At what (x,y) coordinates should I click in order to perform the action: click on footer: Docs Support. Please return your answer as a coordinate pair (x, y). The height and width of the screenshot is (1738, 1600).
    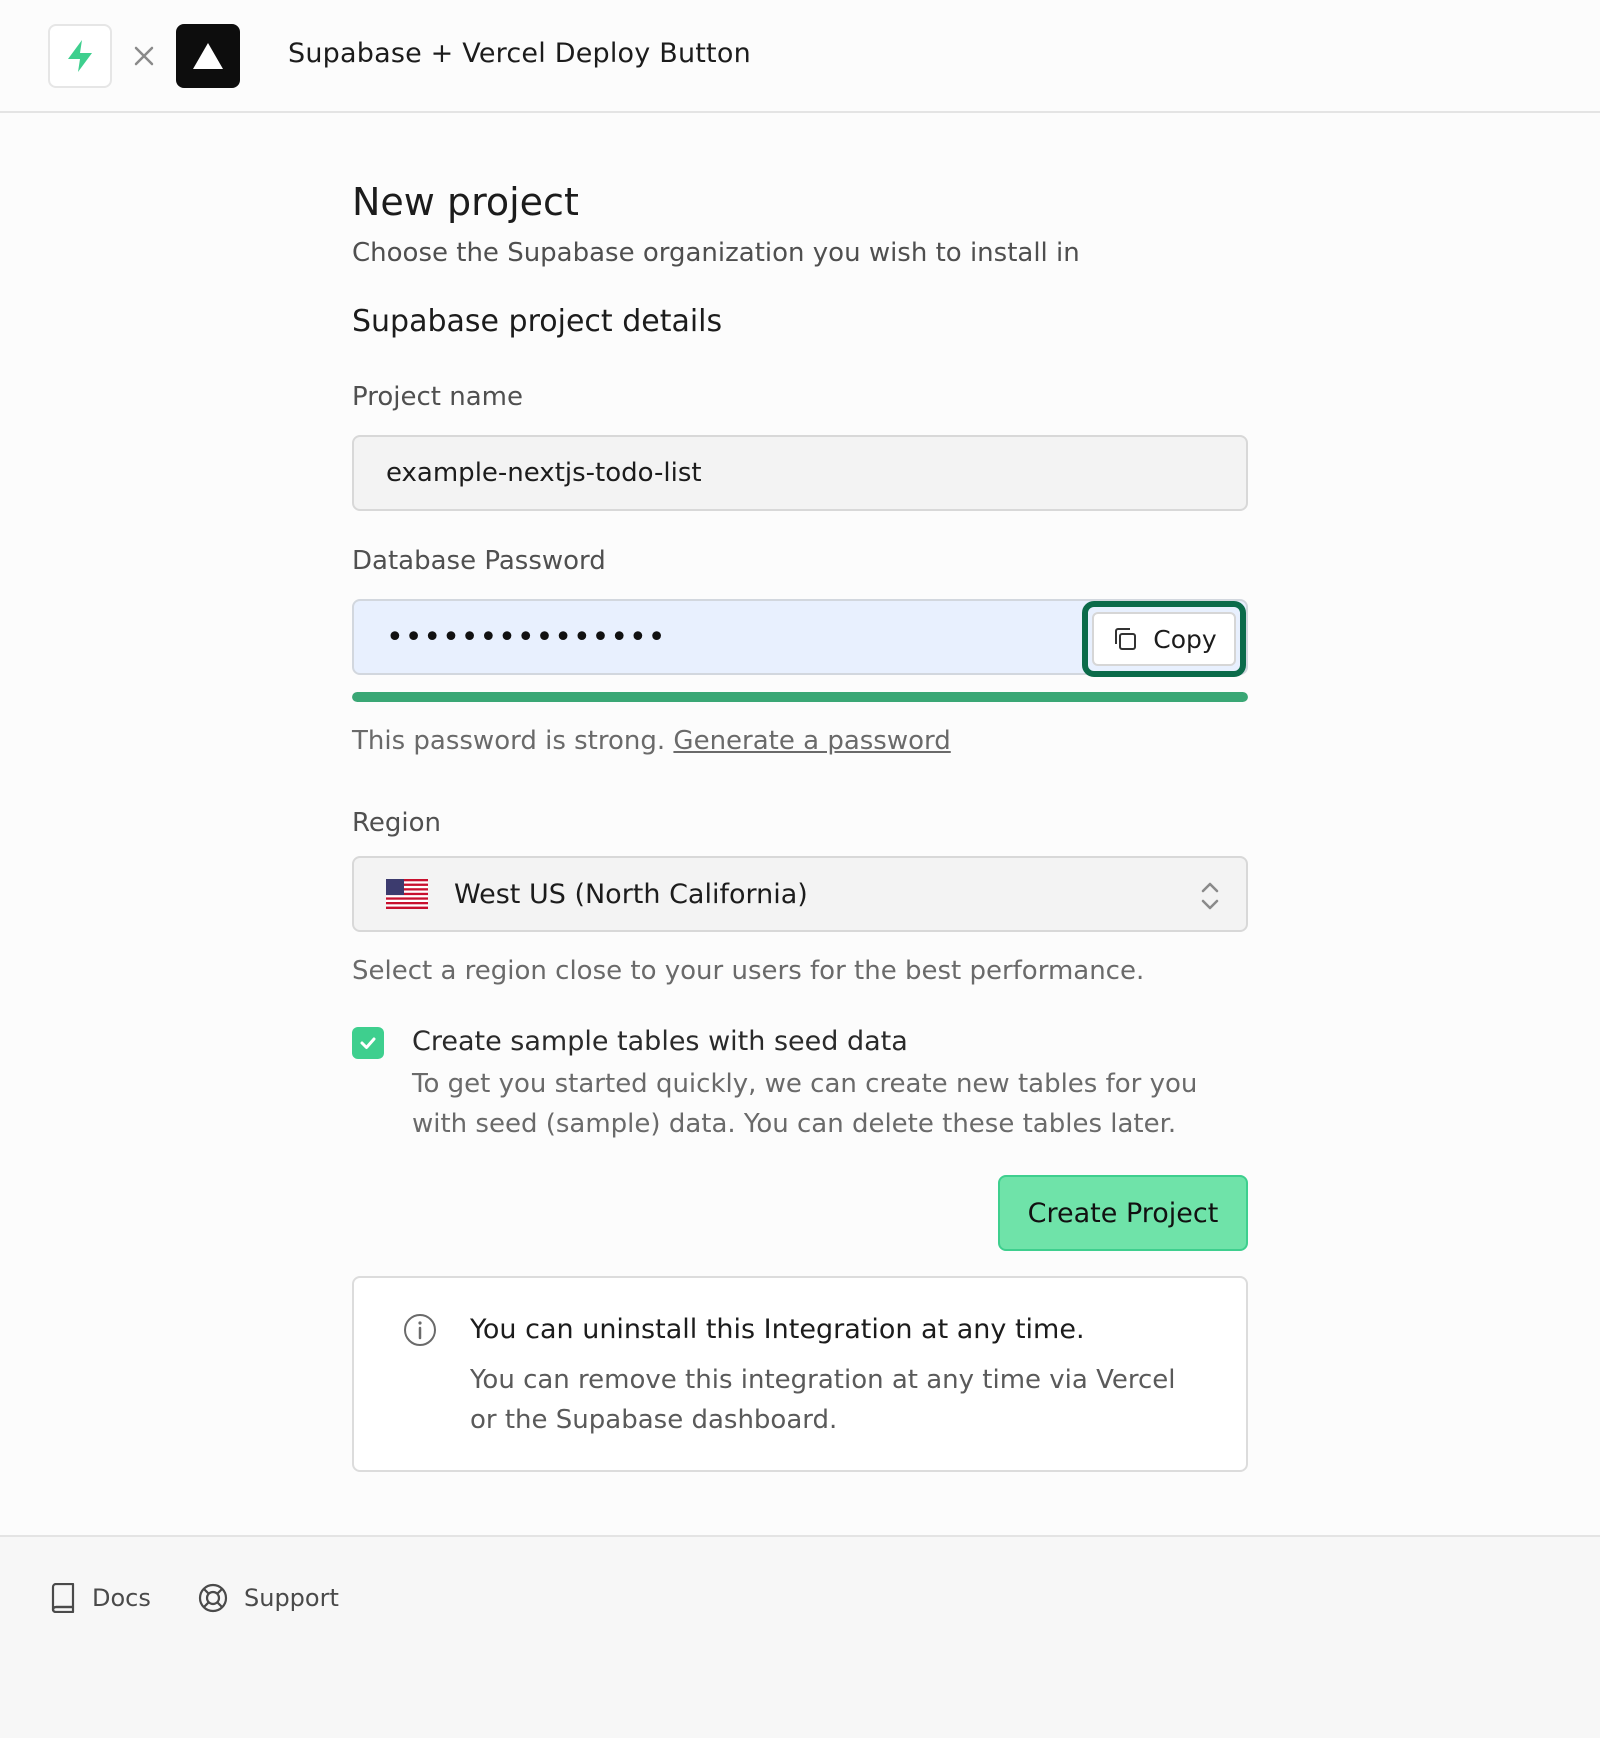
    Looking at the image, I should click on (800, 1636).